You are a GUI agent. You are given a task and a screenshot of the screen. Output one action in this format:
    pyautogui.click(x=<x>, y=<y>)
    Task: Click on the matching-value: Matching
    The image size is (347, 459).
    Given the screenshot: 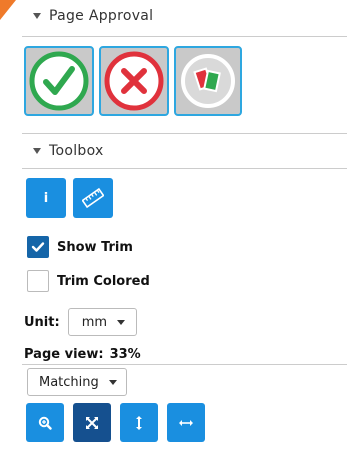 What is the action you would take?
    pyautogui.click(x=69, y=382)
    